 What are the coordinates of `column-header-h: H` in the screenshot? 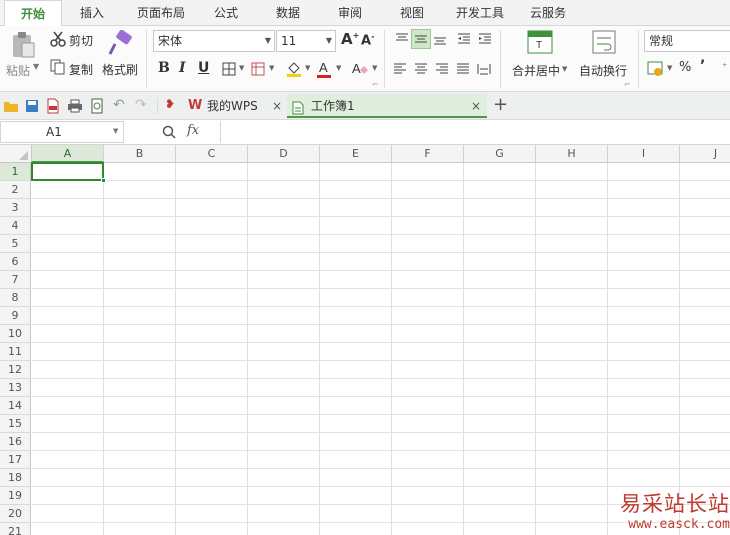 It's located at (572, 154).